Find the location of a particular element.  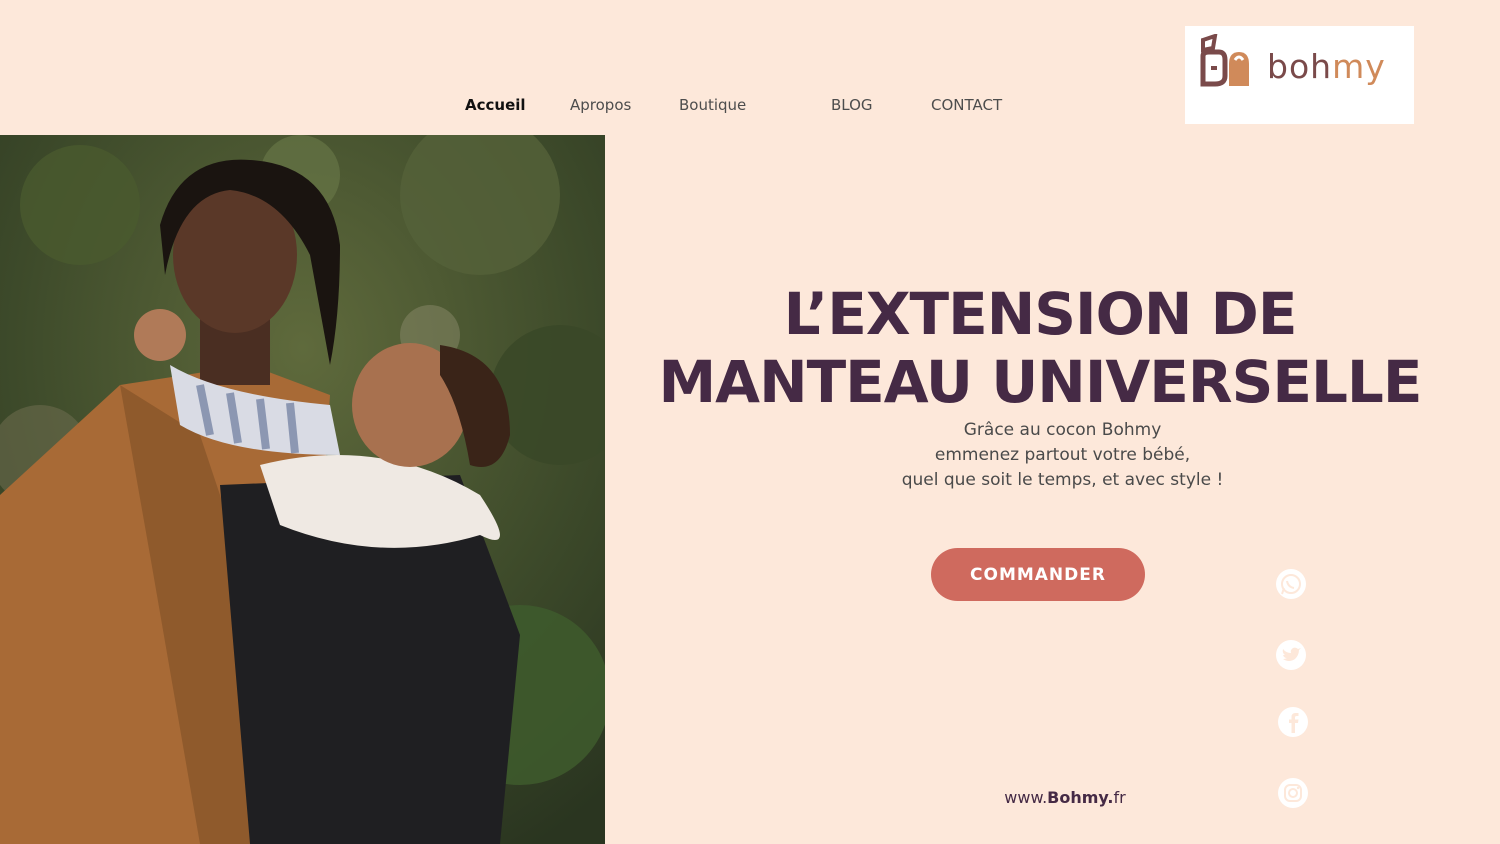

hero-subtitle-line1: Grâce au cocon Bohmy is located at coordinates (1062, 430).